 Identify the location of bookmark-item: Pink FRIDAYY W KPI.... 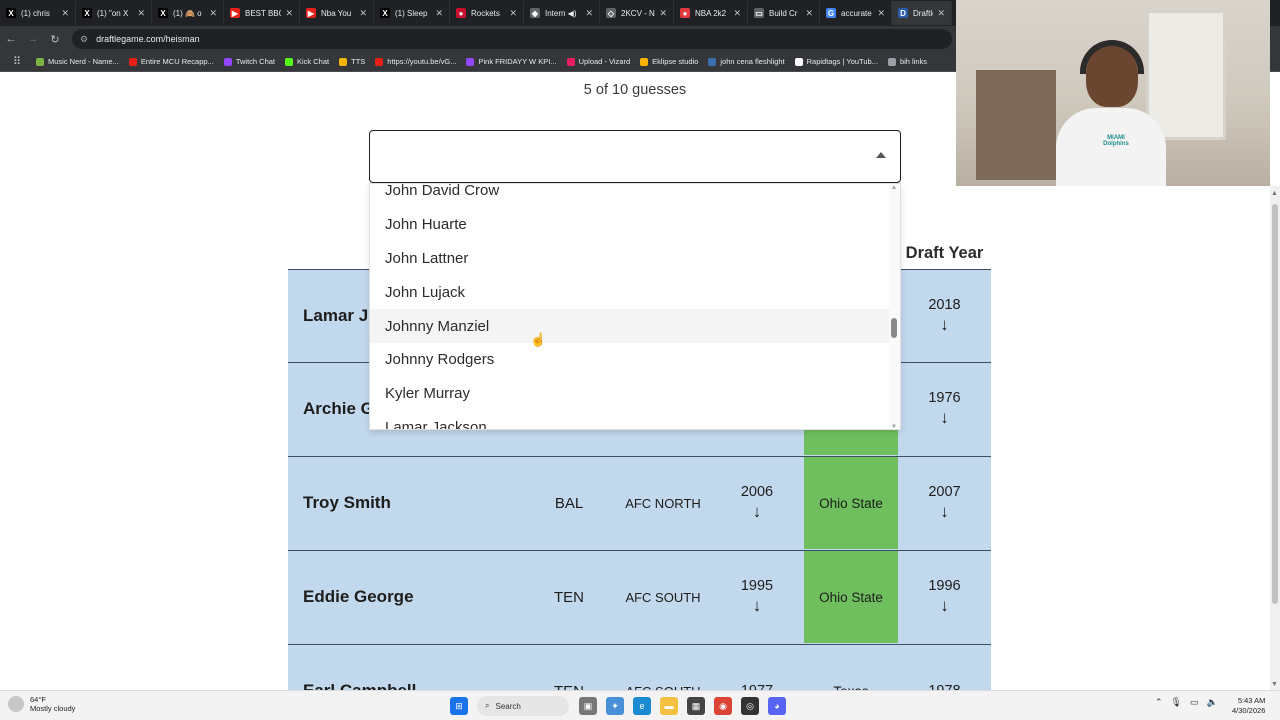
(511, 61).